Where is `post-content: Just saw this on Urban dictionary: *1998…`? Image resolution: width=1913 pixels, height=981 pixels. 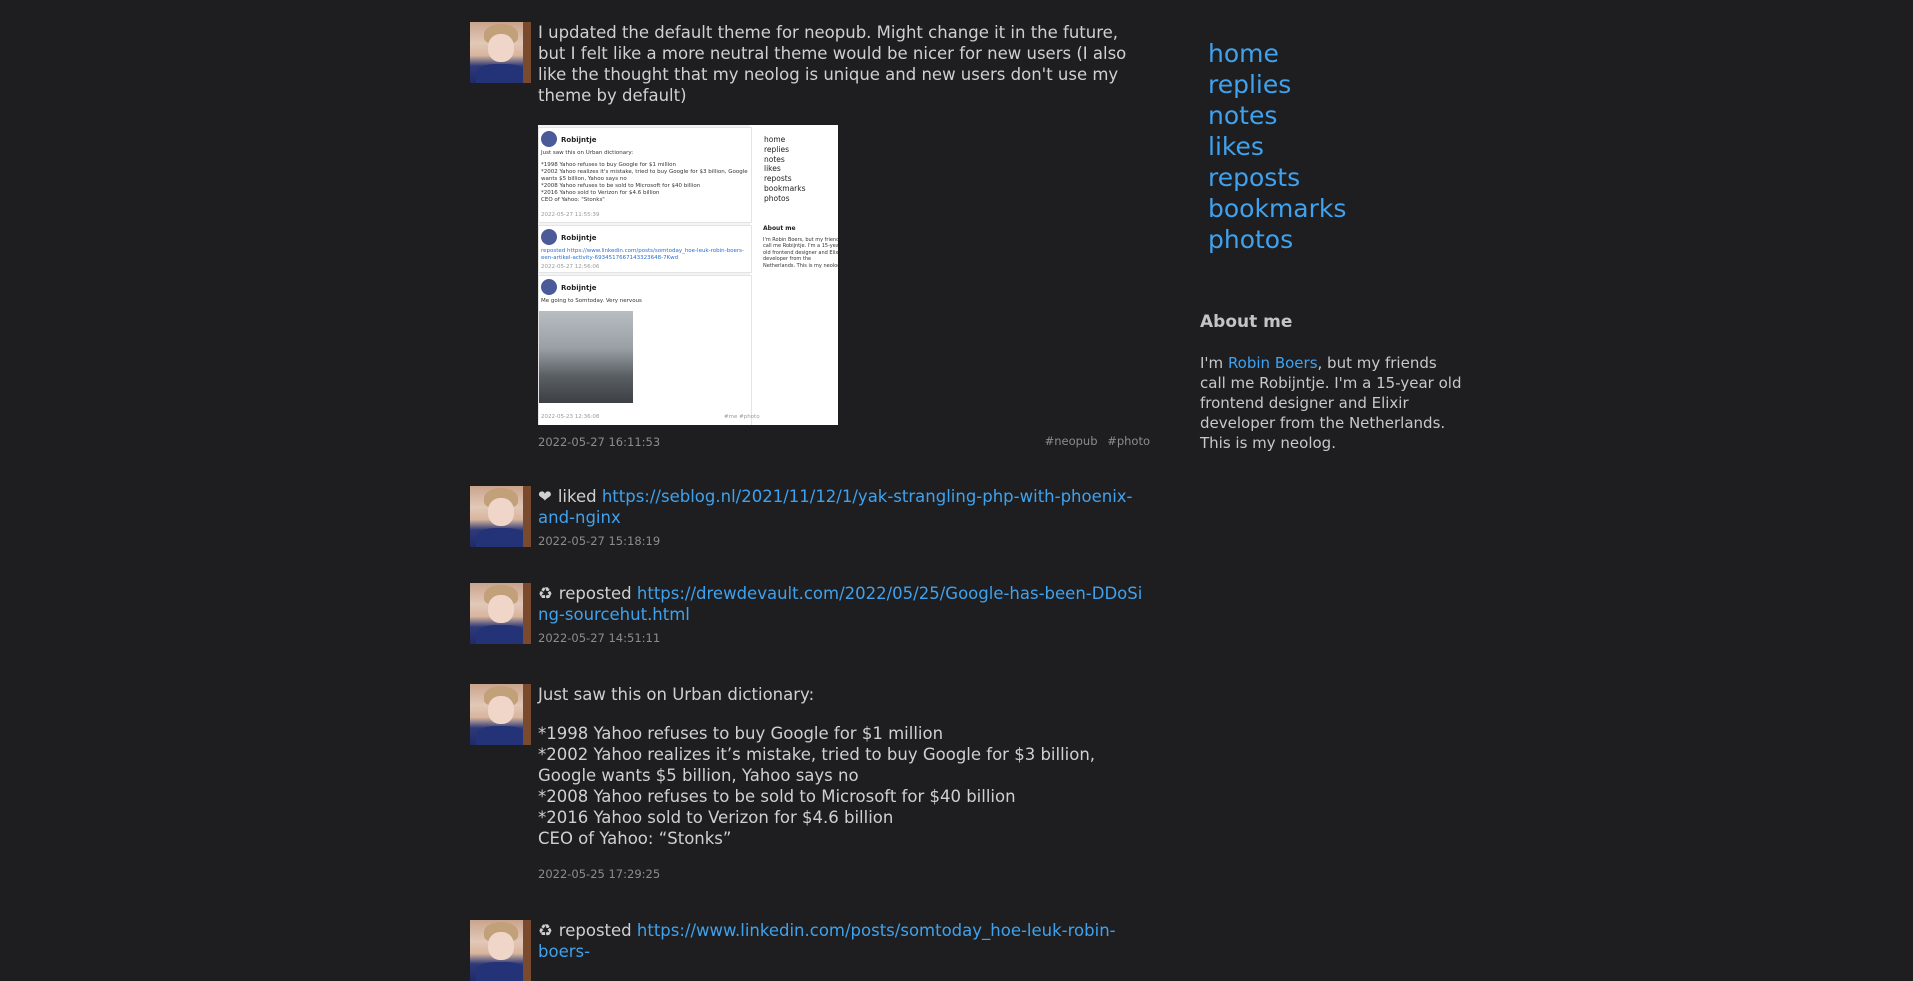 post-content: Just saw this on Urban dictionary: *1998… is located at coordinates (844, 782).